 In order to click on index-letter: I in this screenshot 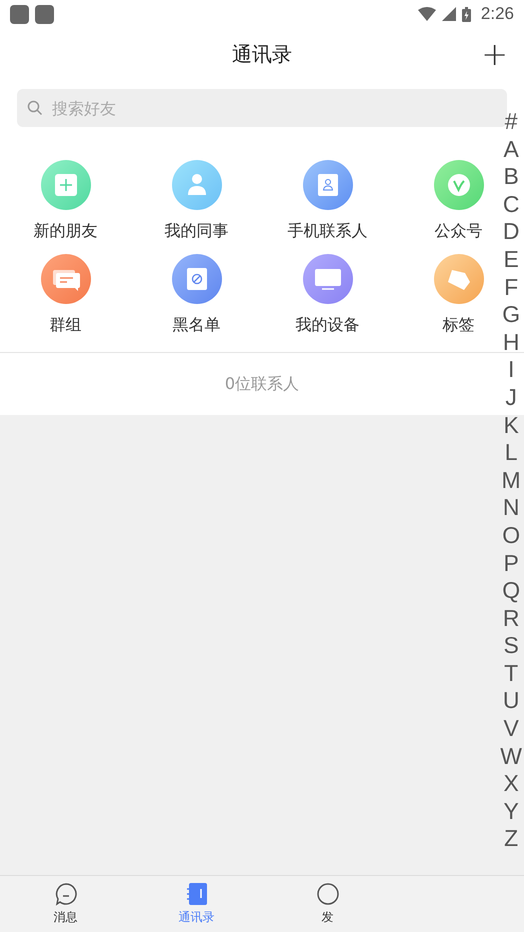, I will do `click(511, 370)`.